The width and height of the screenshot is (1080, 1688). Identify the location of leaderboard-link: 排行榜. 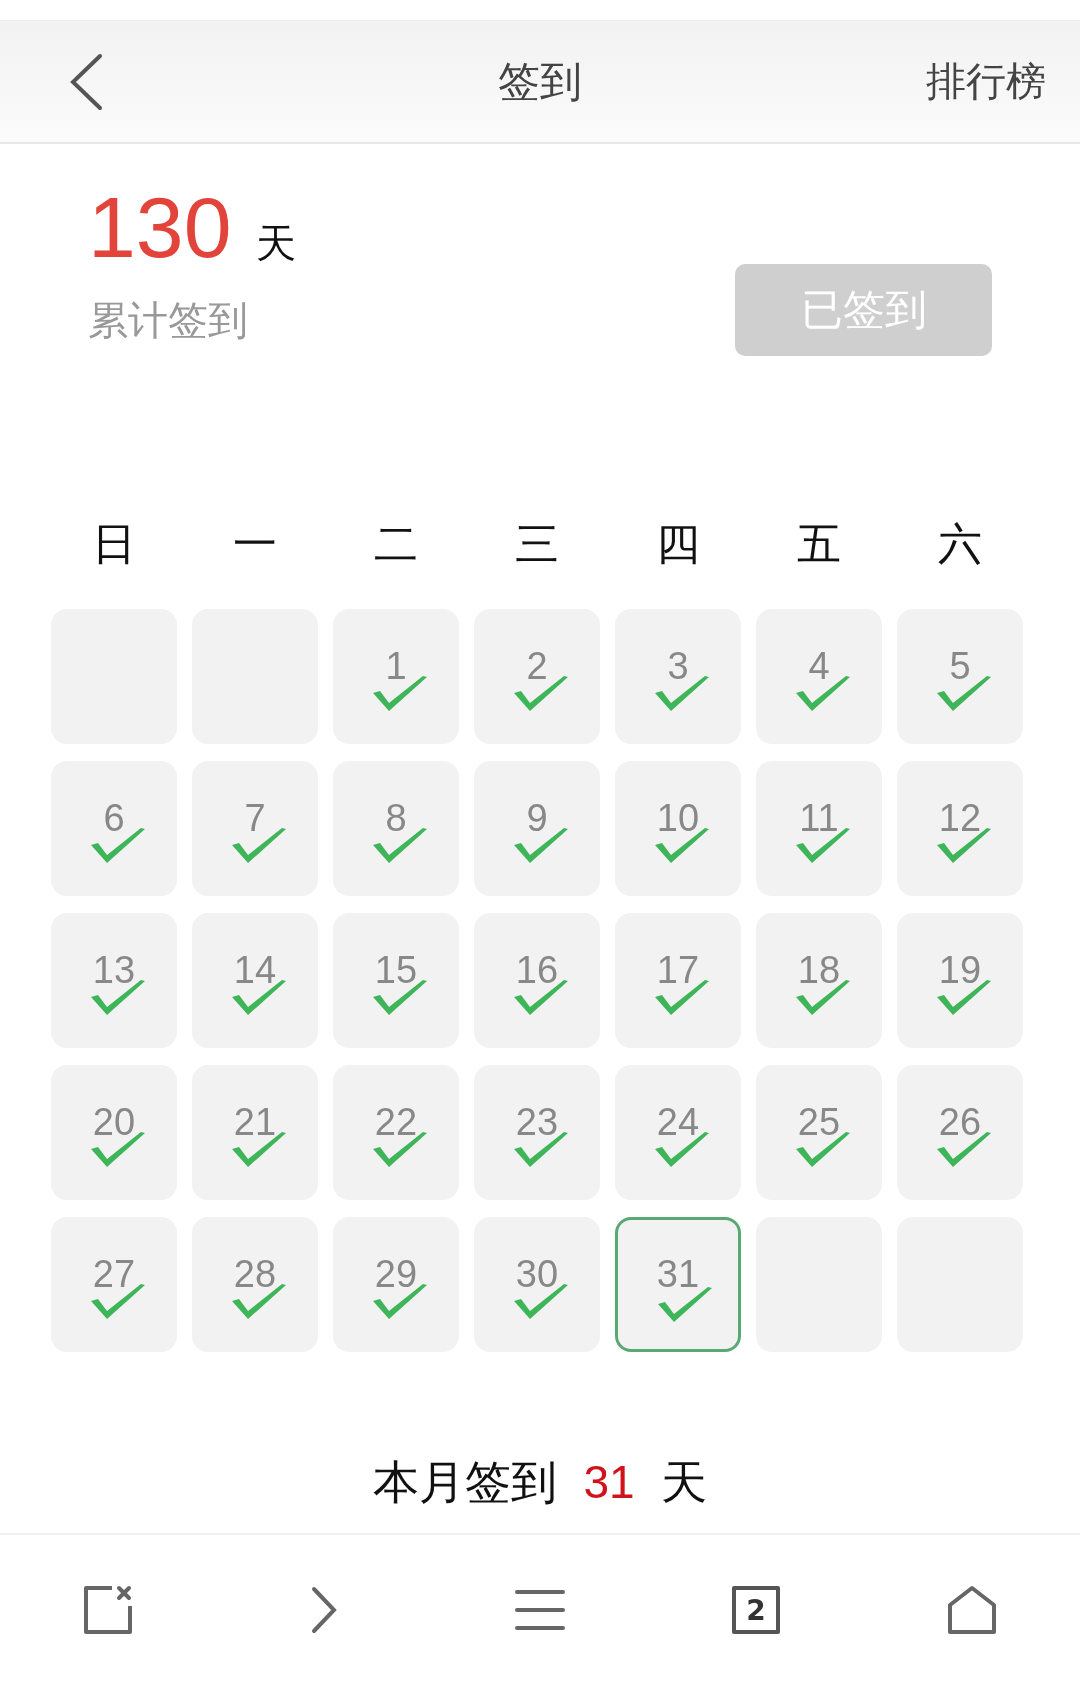
(986, 81).